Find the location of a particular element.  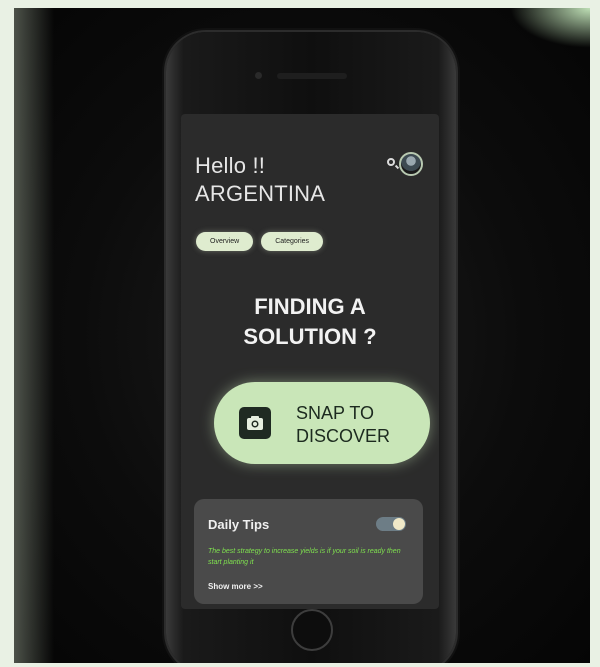

front-camera is located at coordinates (258, 75).